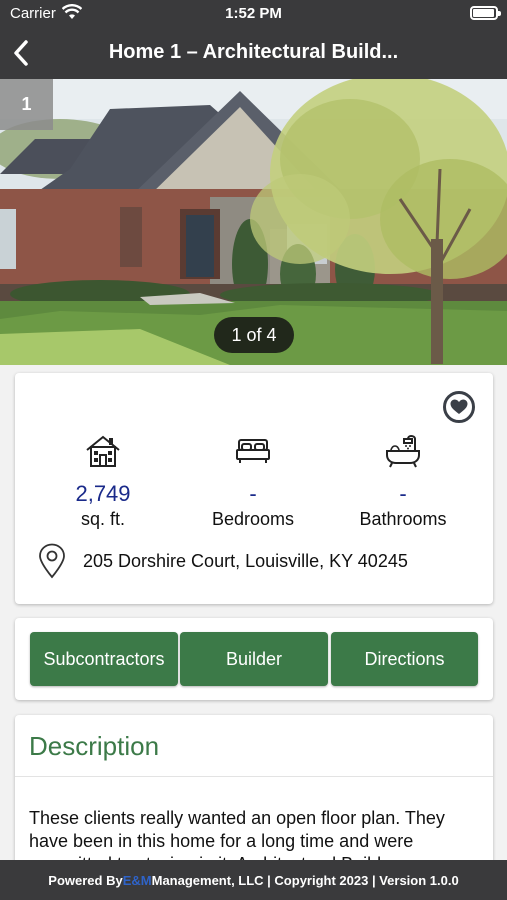  Describe the element at coordinates (22, 53) in the screenshot. I see `back-chevron-icon` at that location.